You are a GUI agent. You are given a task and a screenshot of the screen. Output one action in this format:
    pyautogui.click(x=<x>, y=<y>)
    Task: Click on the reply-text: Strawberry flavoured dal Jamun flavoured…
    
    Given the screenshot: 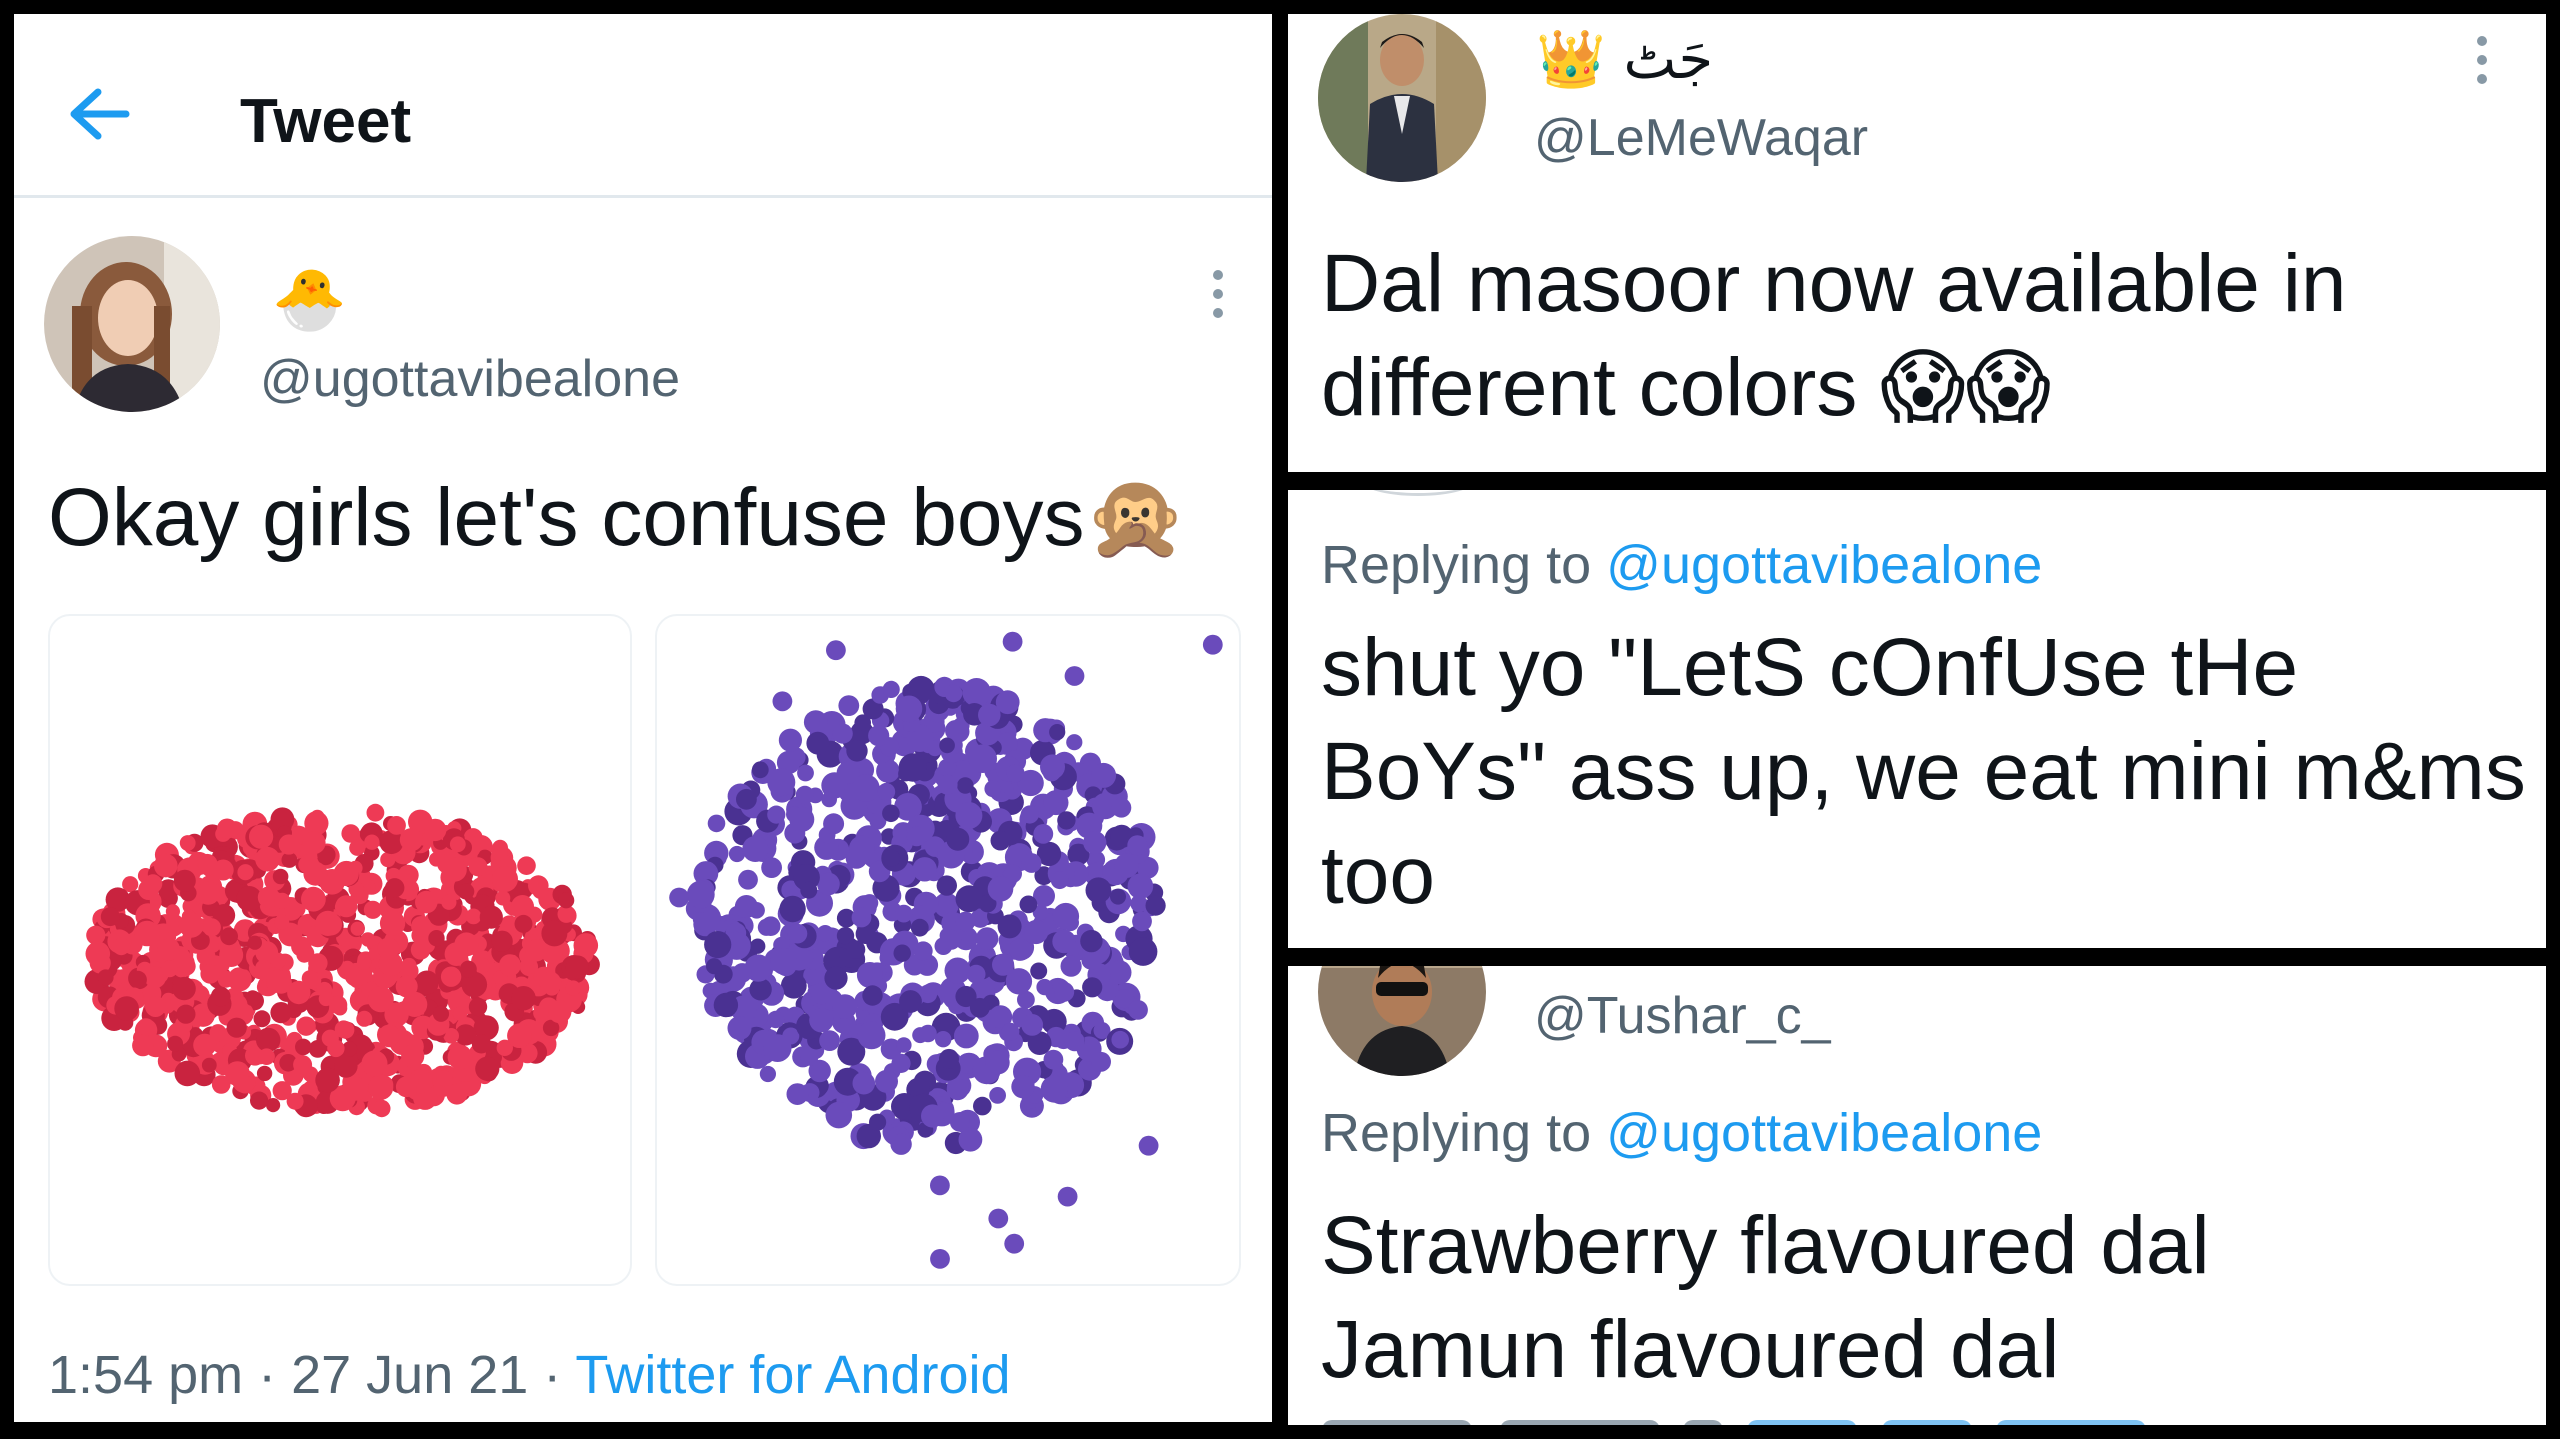 What is the action you would take?
    pyautogui.click(x=1921, y=1298)
    